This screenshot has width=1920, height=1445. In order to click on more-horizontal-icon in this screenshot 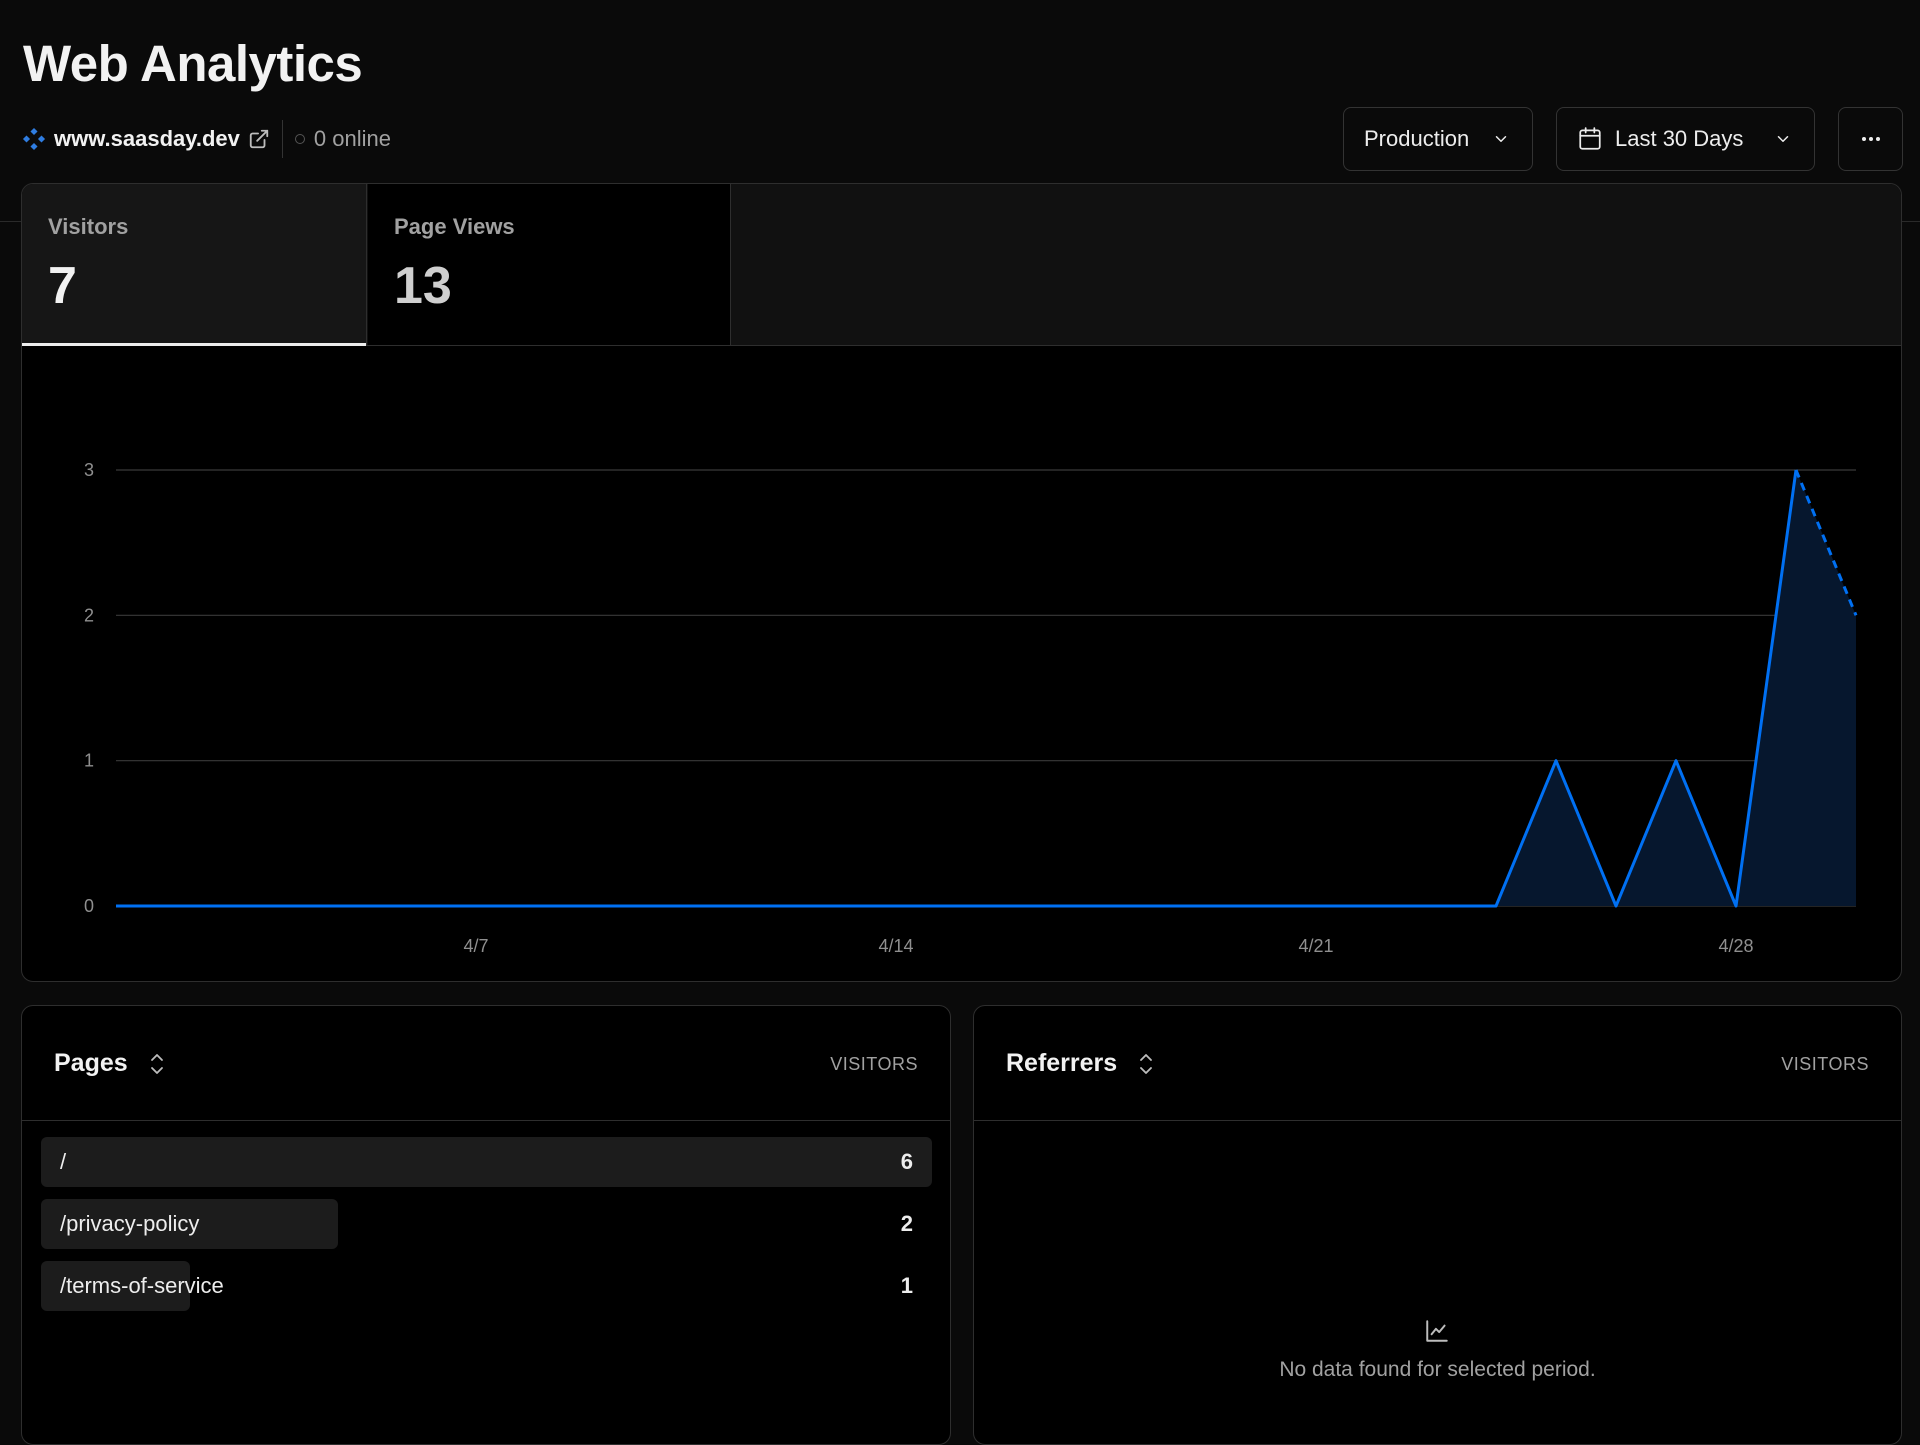, I will do `click(1870, 139)`.